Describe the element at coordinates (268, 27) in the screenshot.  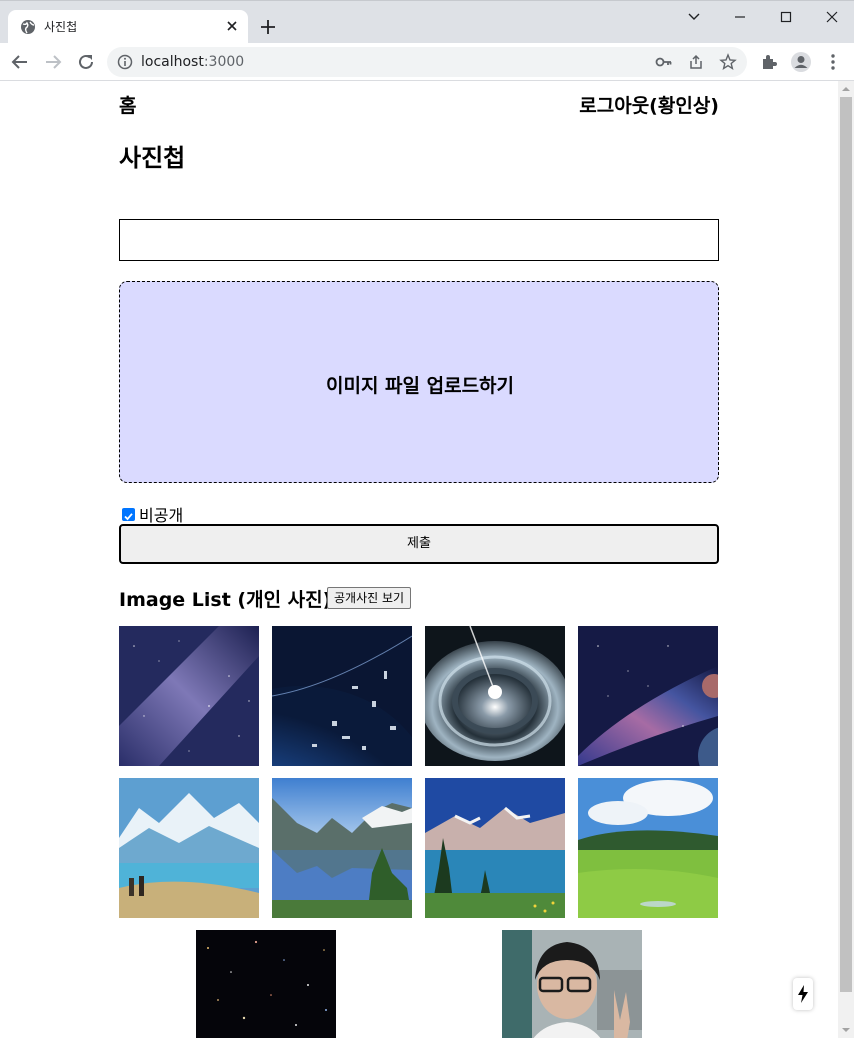
I see `new-tab-icon` at that location.